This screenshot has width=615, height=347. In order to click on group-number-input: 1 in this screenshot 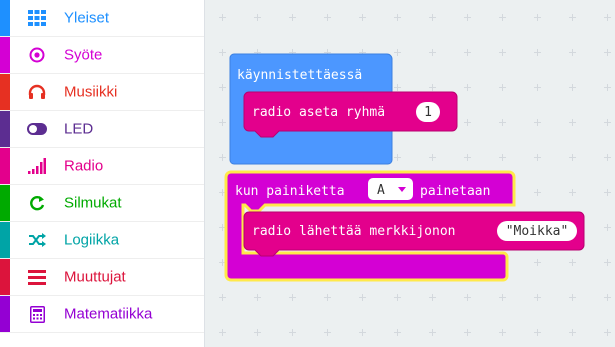, I will do `click(428, 112)`.